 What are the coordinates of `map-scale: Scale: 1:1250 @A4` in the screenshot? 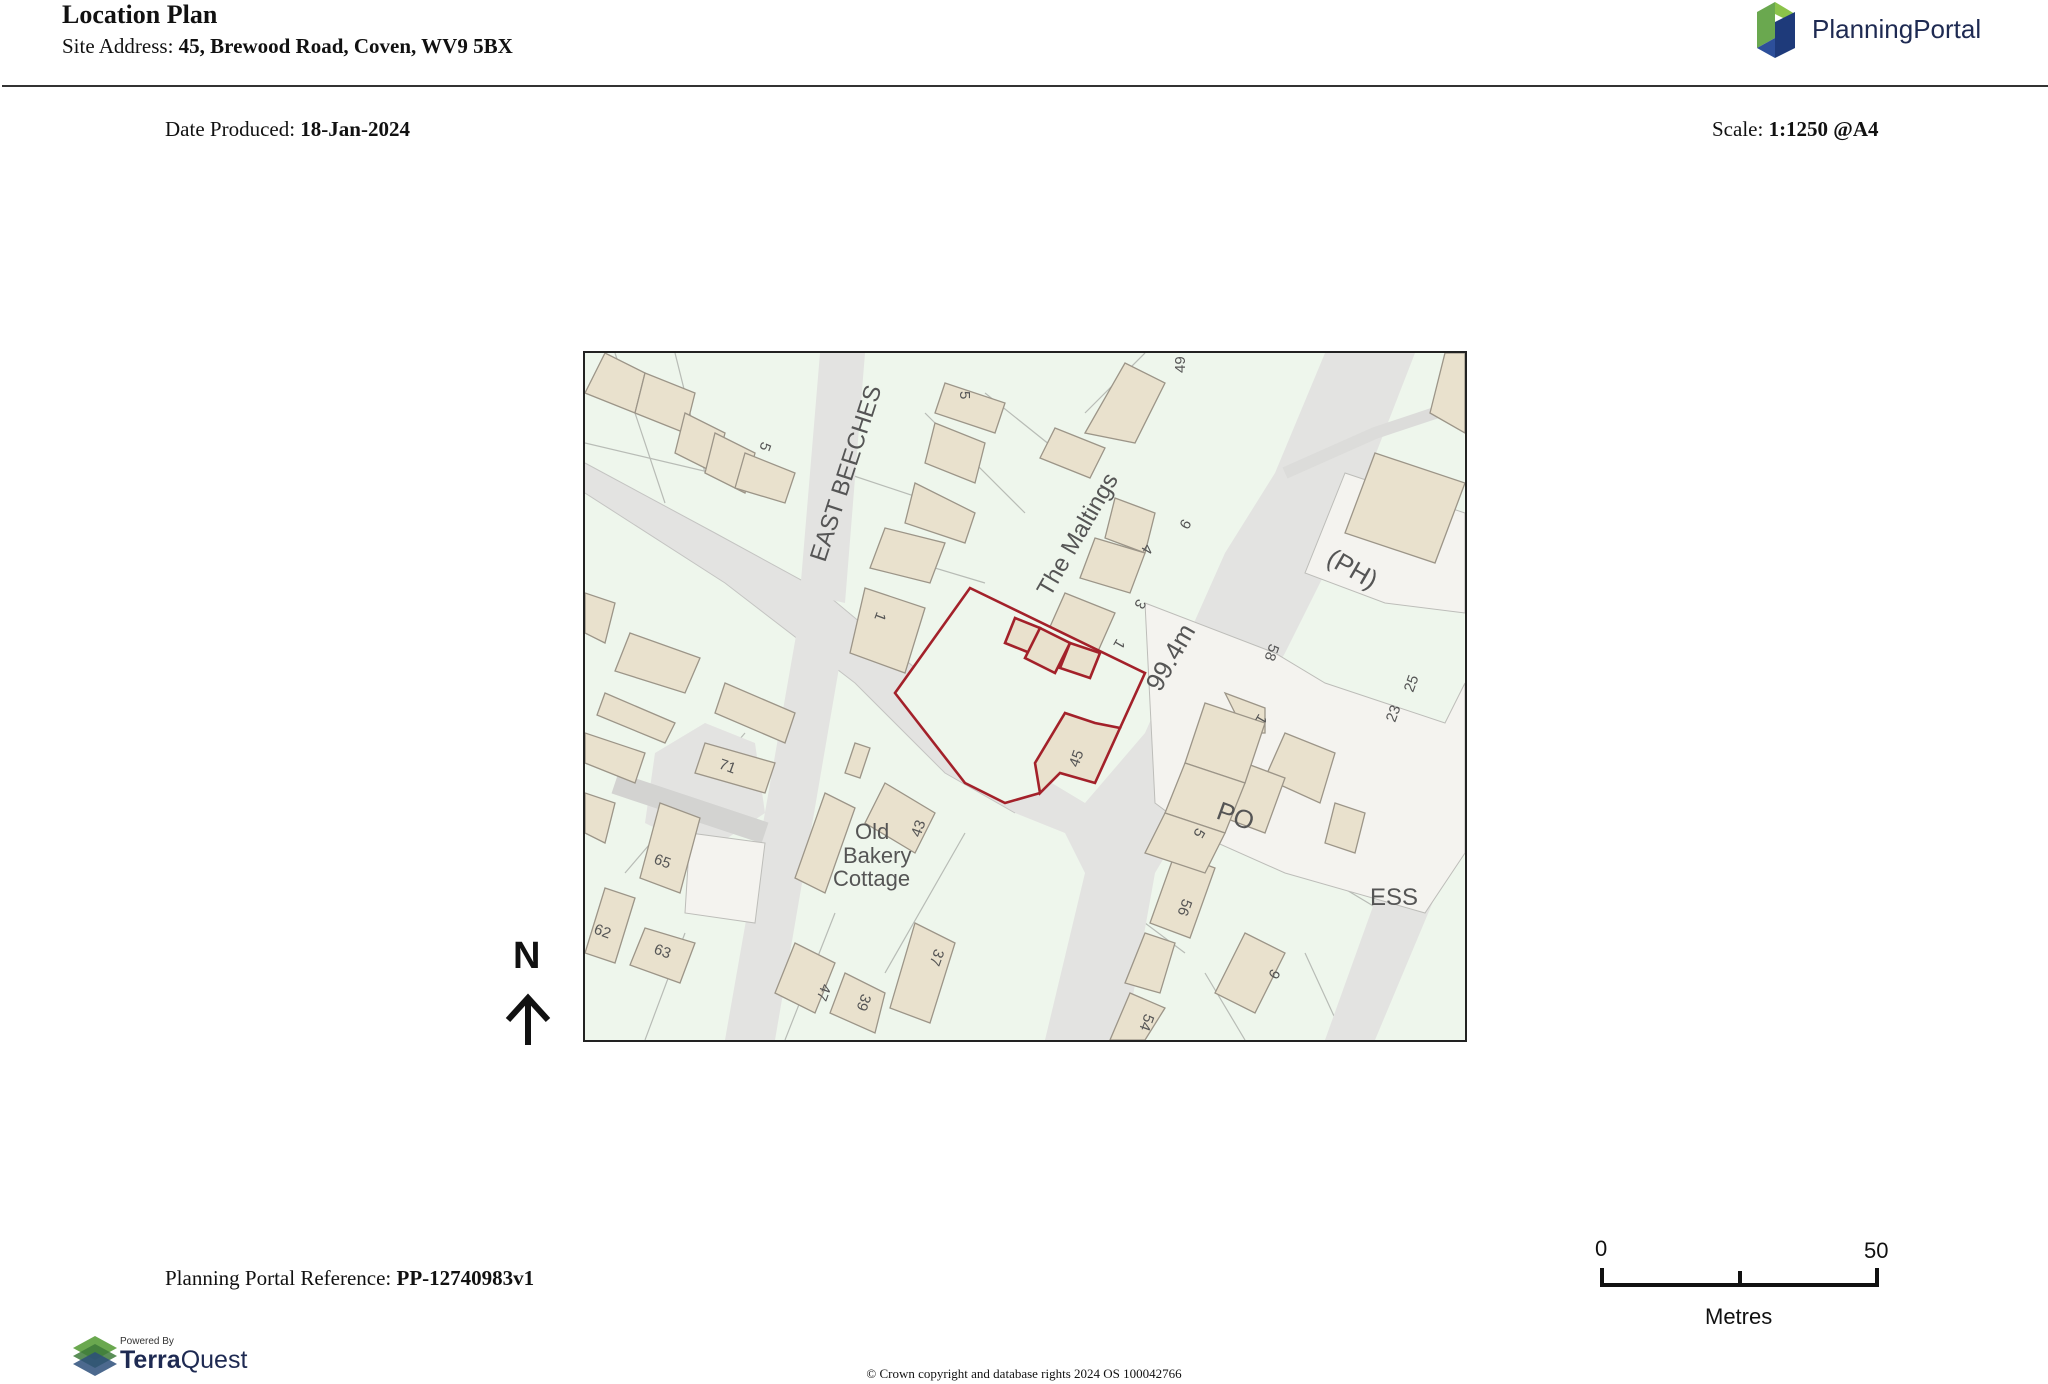 It's located at (1795, 129).